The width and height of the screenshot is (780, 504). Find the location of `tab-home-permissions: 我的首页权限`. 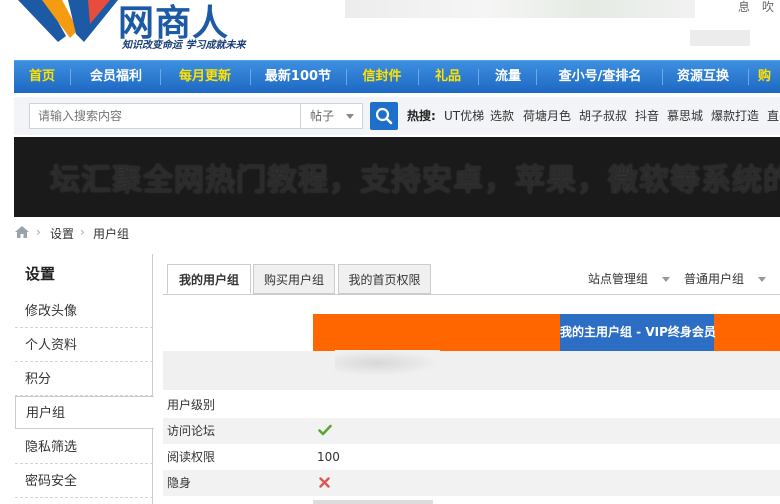

tab-home-permissions: 我的首页权限 is located at coordinates (384, 279).